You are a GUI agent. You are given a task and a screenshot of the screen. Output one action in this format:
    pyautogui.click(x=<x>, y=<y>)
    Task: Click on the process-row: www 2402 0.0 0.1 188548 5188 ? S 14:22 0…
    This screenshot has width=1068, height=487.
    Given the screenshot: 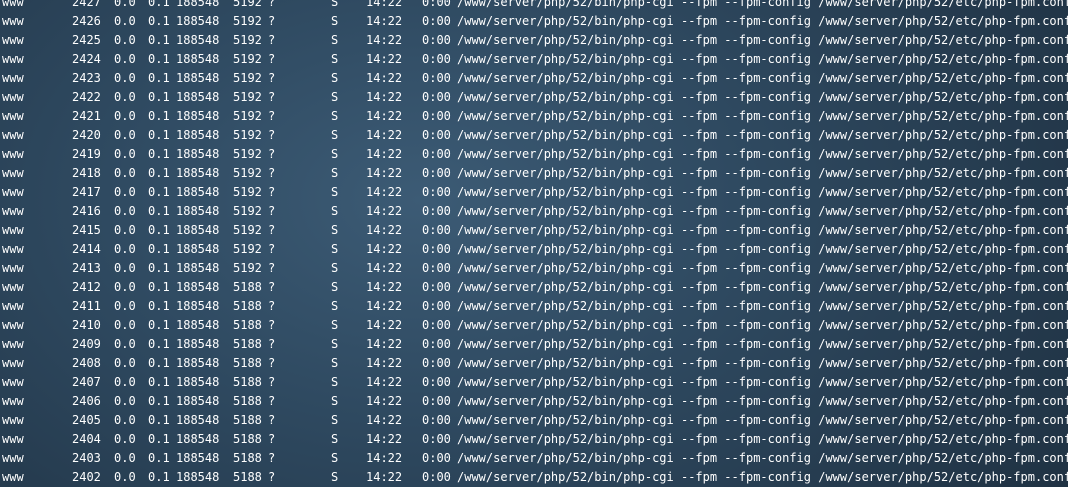 What is the action you would take?
    pyautogui.click(x=534, y=477)
    